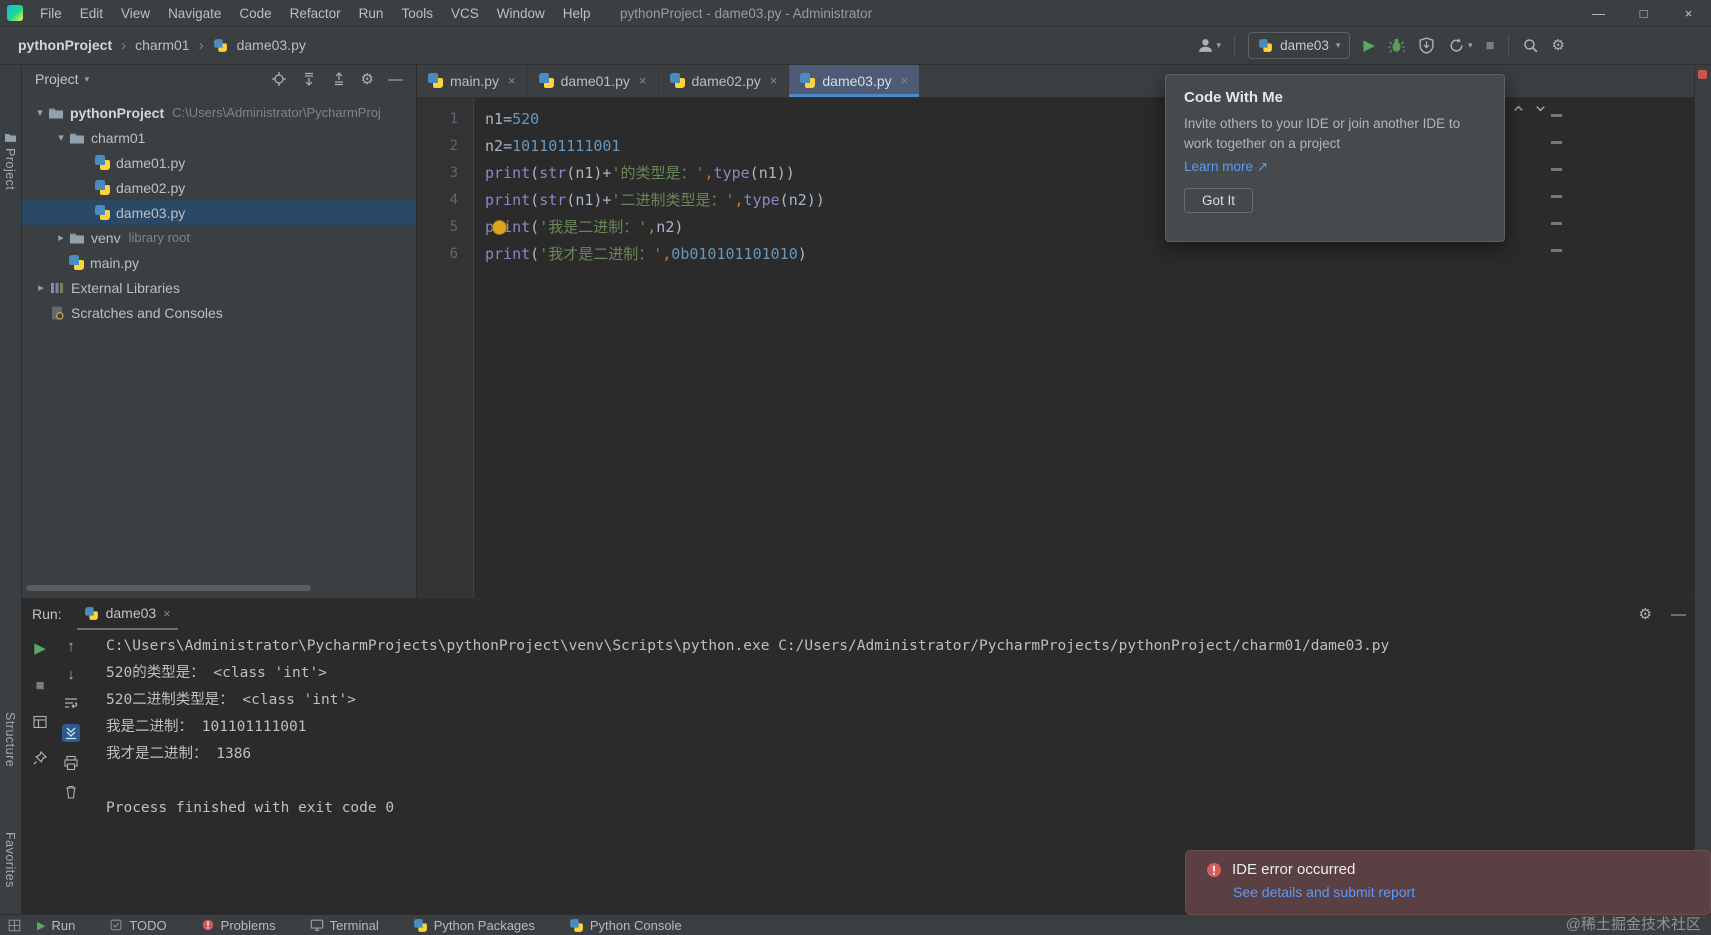 This screenshot has width=1711, height=935. Describe the element at coordinates (854, 80) in the screenshot. I see `tab-dame03-py-active: dame03.py ×` at that location.